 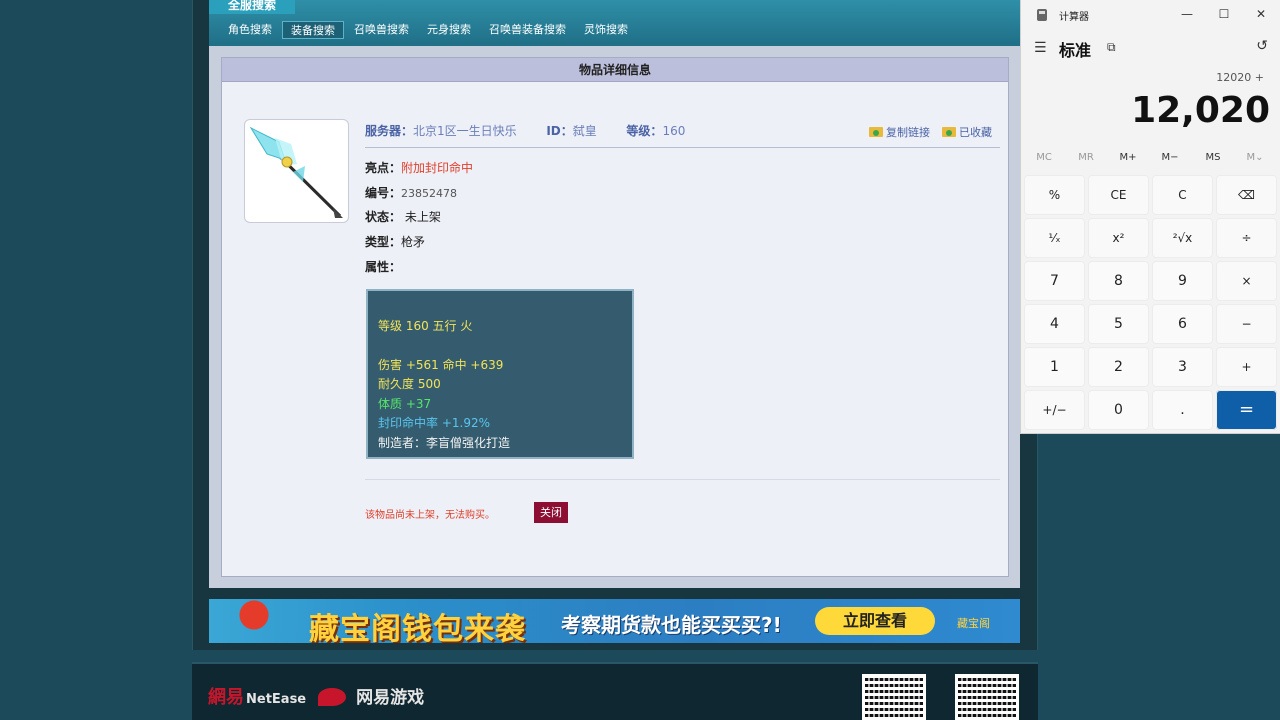 What do you see at coordinates (425, 326) in the screenshot?
I see `attr-level-element: 等级 160 五行 火` at bounding box center [425, 326].